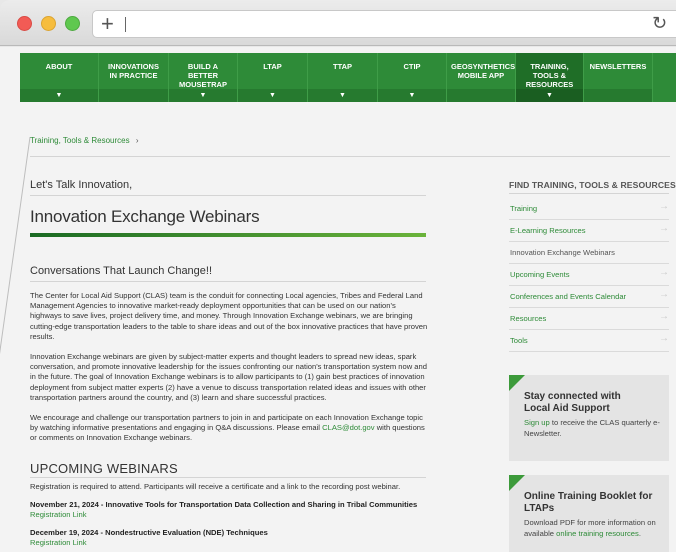 The height and width of the screenshot is (552, 676). I want to click on section-subheading: Conversations That Launch Change!!, so click(121, 271).